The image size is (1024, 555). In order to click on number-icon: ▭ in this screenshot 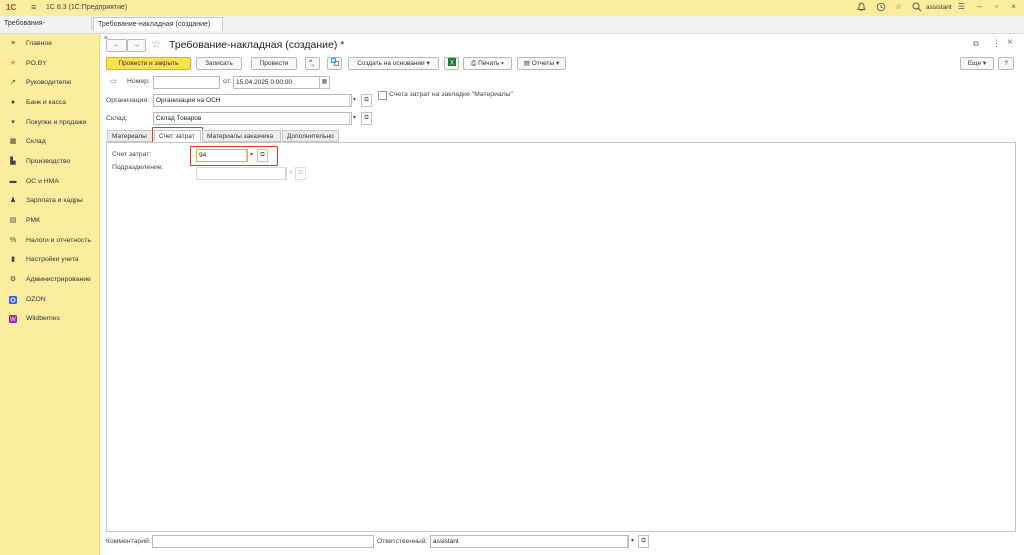, I will do `click(113, 81)`.